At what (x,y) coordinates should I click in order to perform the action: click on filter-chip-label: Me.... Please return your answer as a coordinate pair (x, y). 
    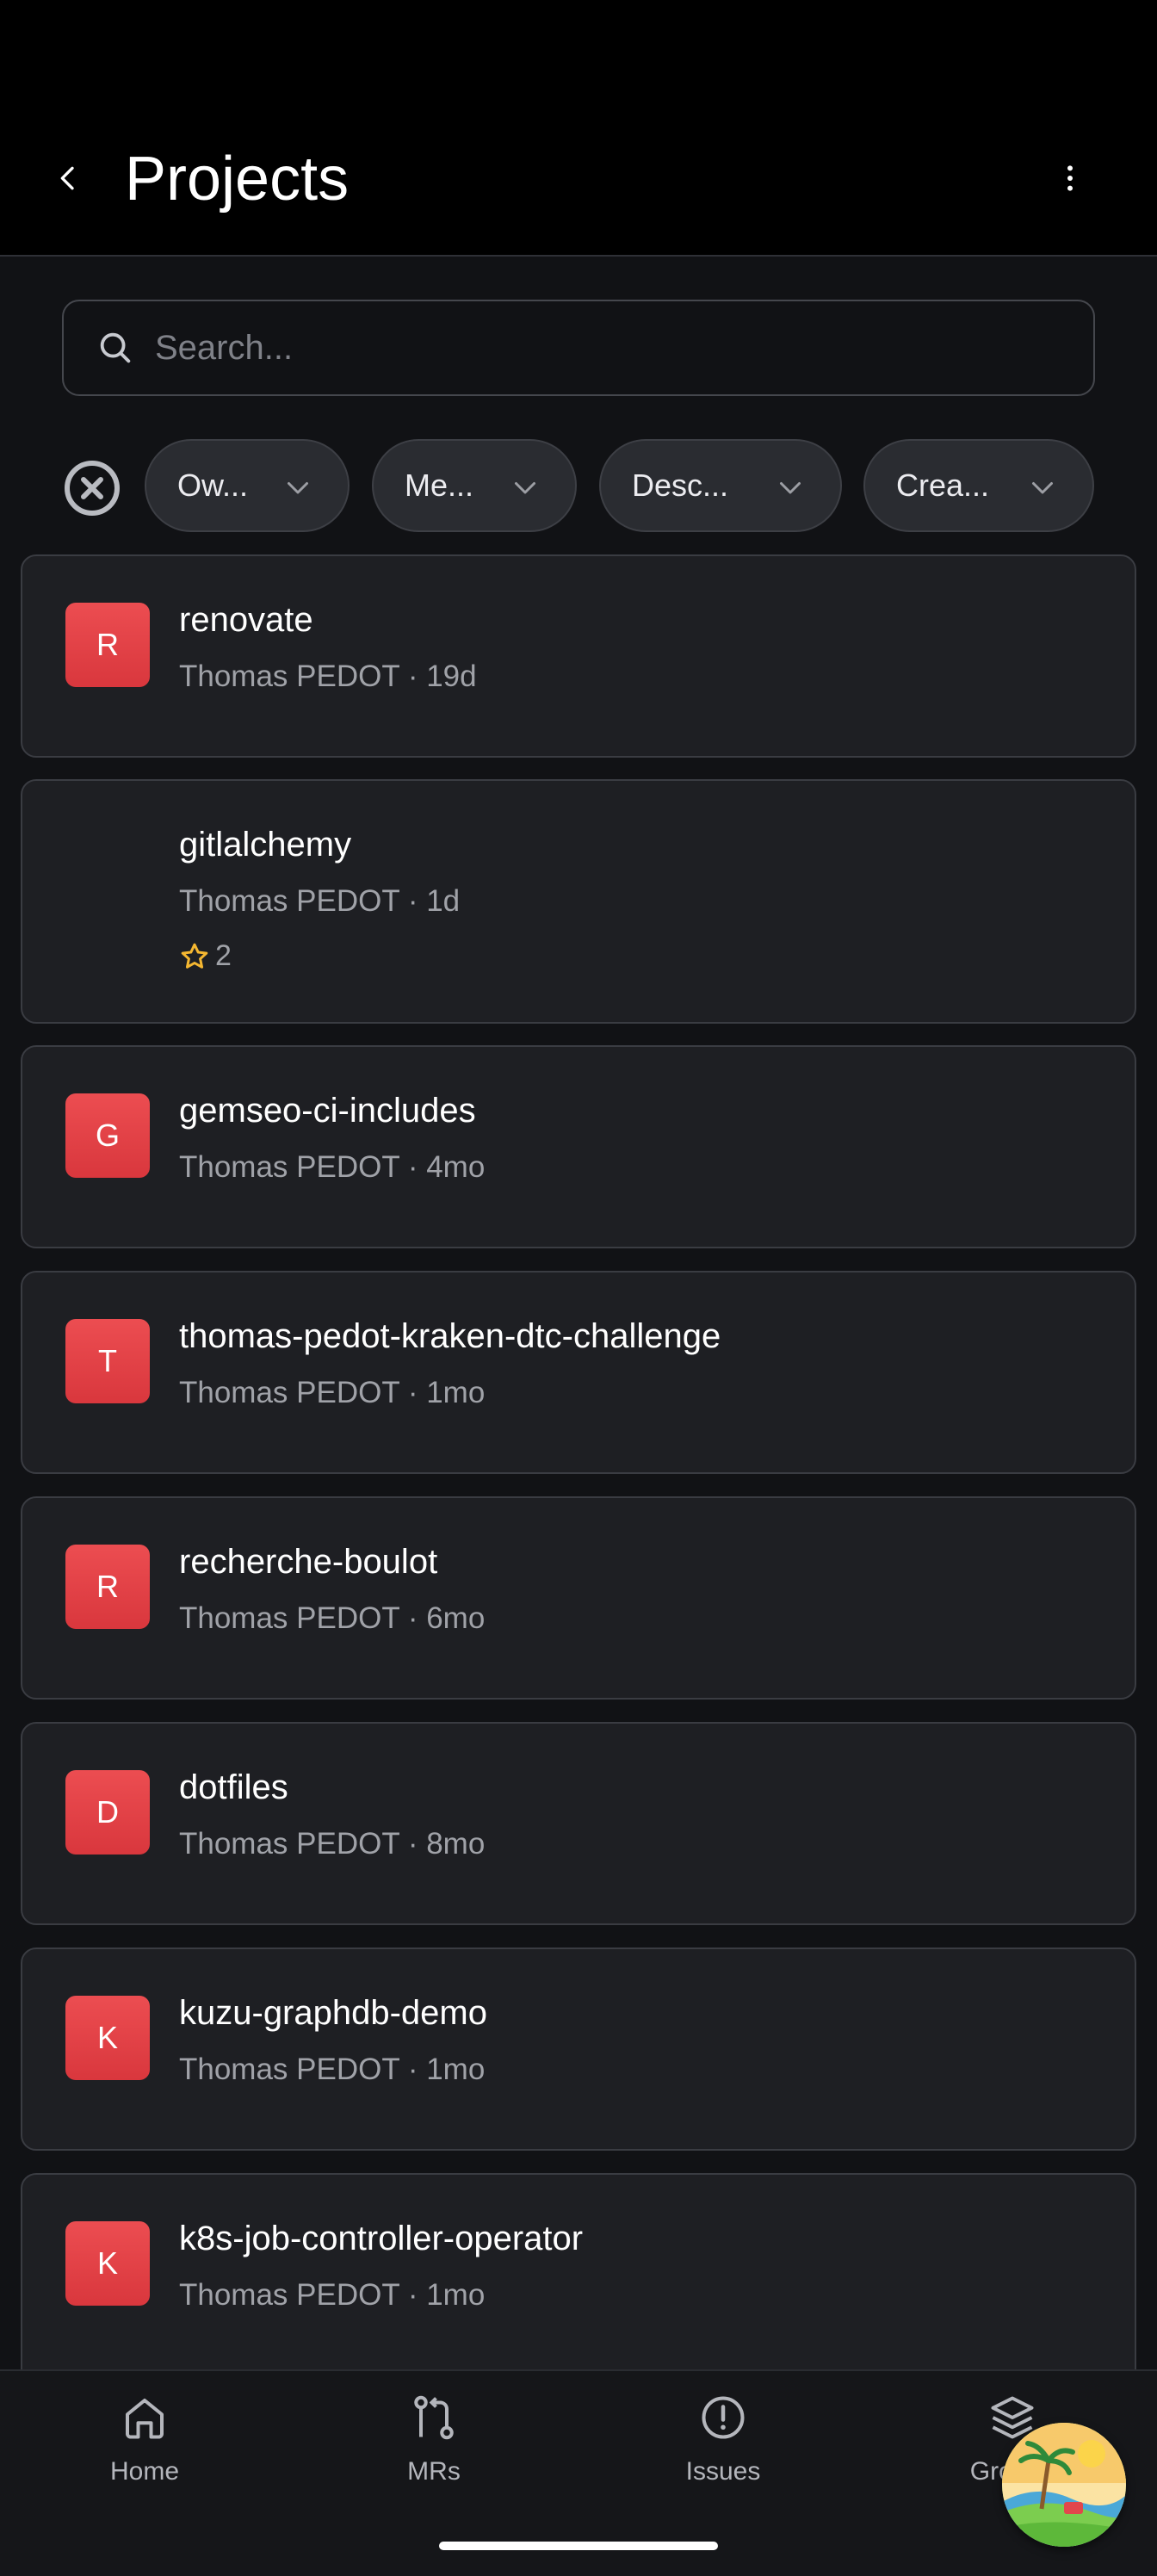
    Looking at the image, I should click on (439, 486).